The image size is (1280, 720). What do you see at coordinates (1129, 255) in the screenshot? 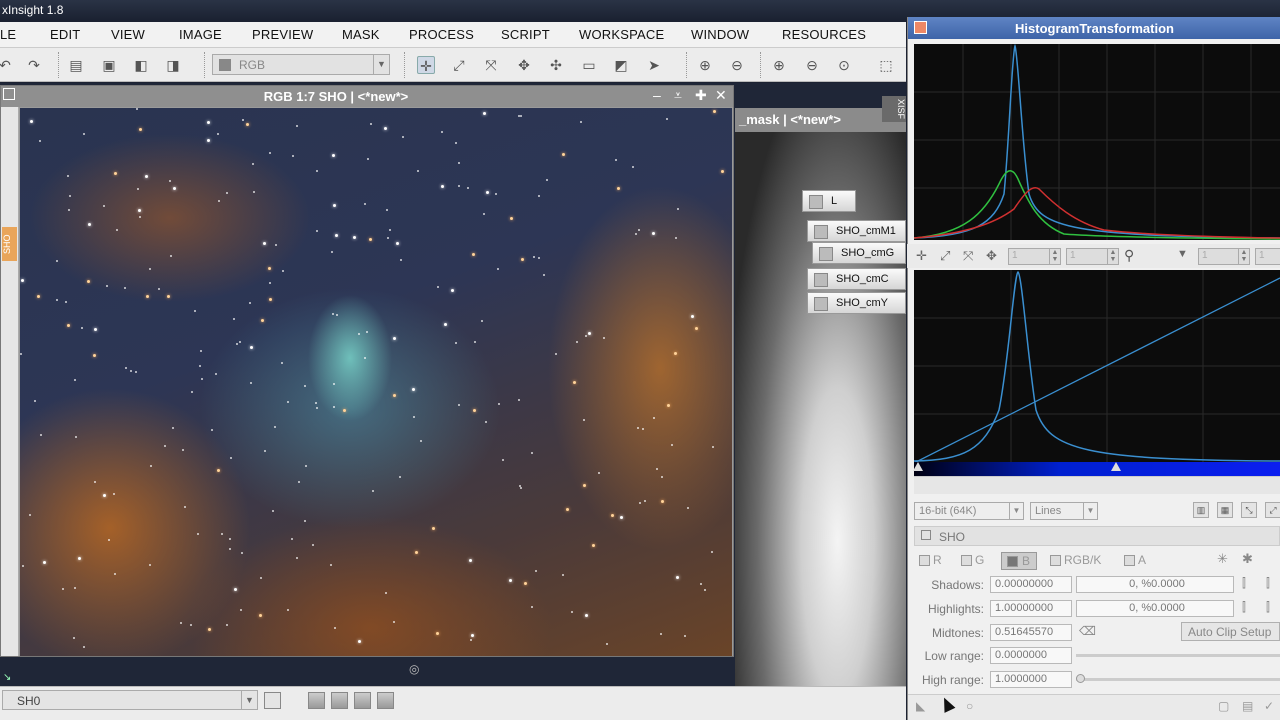
I see `magnifier-icon: ⚲` at bounding box center [1129, 255].